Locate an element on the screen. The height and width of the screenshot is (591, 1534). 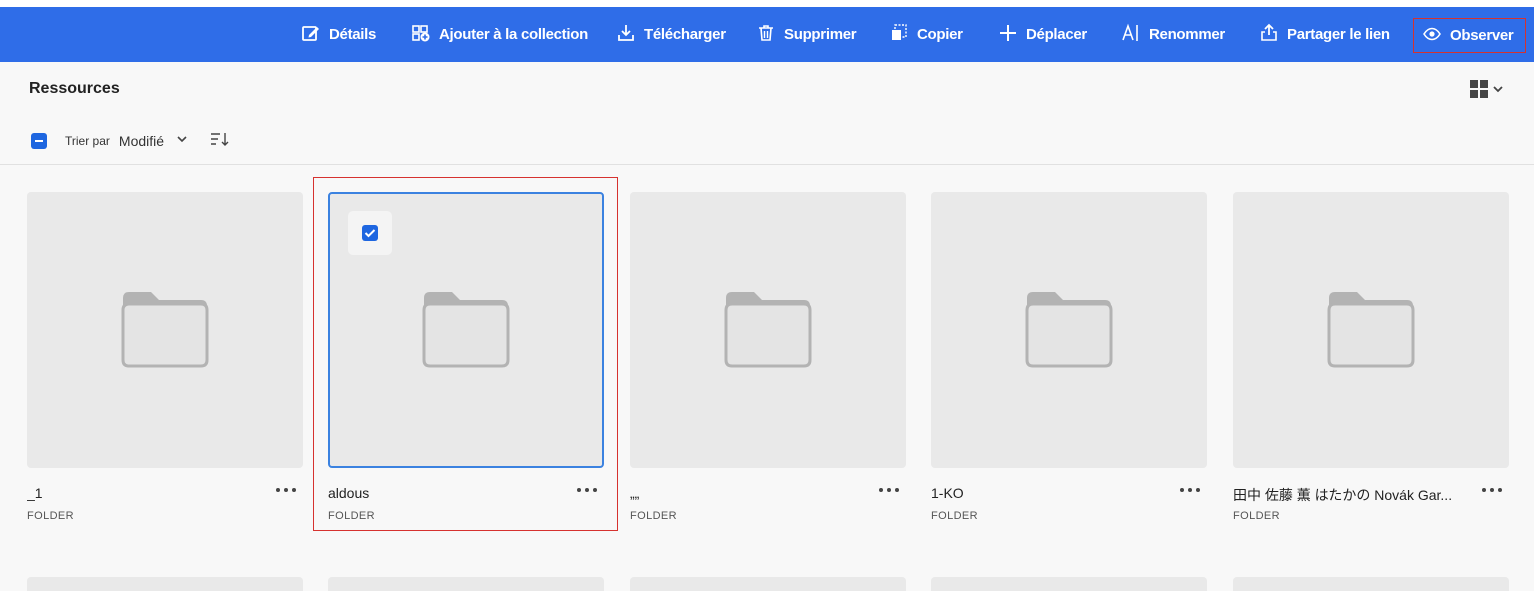
observe-label: Observer is located at coordinates (1482, 35).